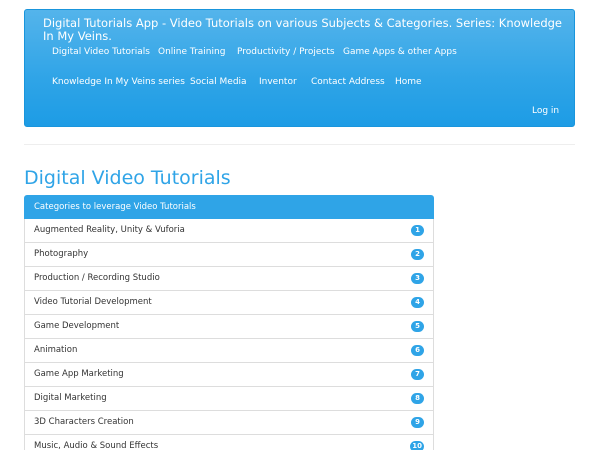  Describe the element at coordinates (417, 374) in the screenshot. I see `category-count-badge: 7` at that location.